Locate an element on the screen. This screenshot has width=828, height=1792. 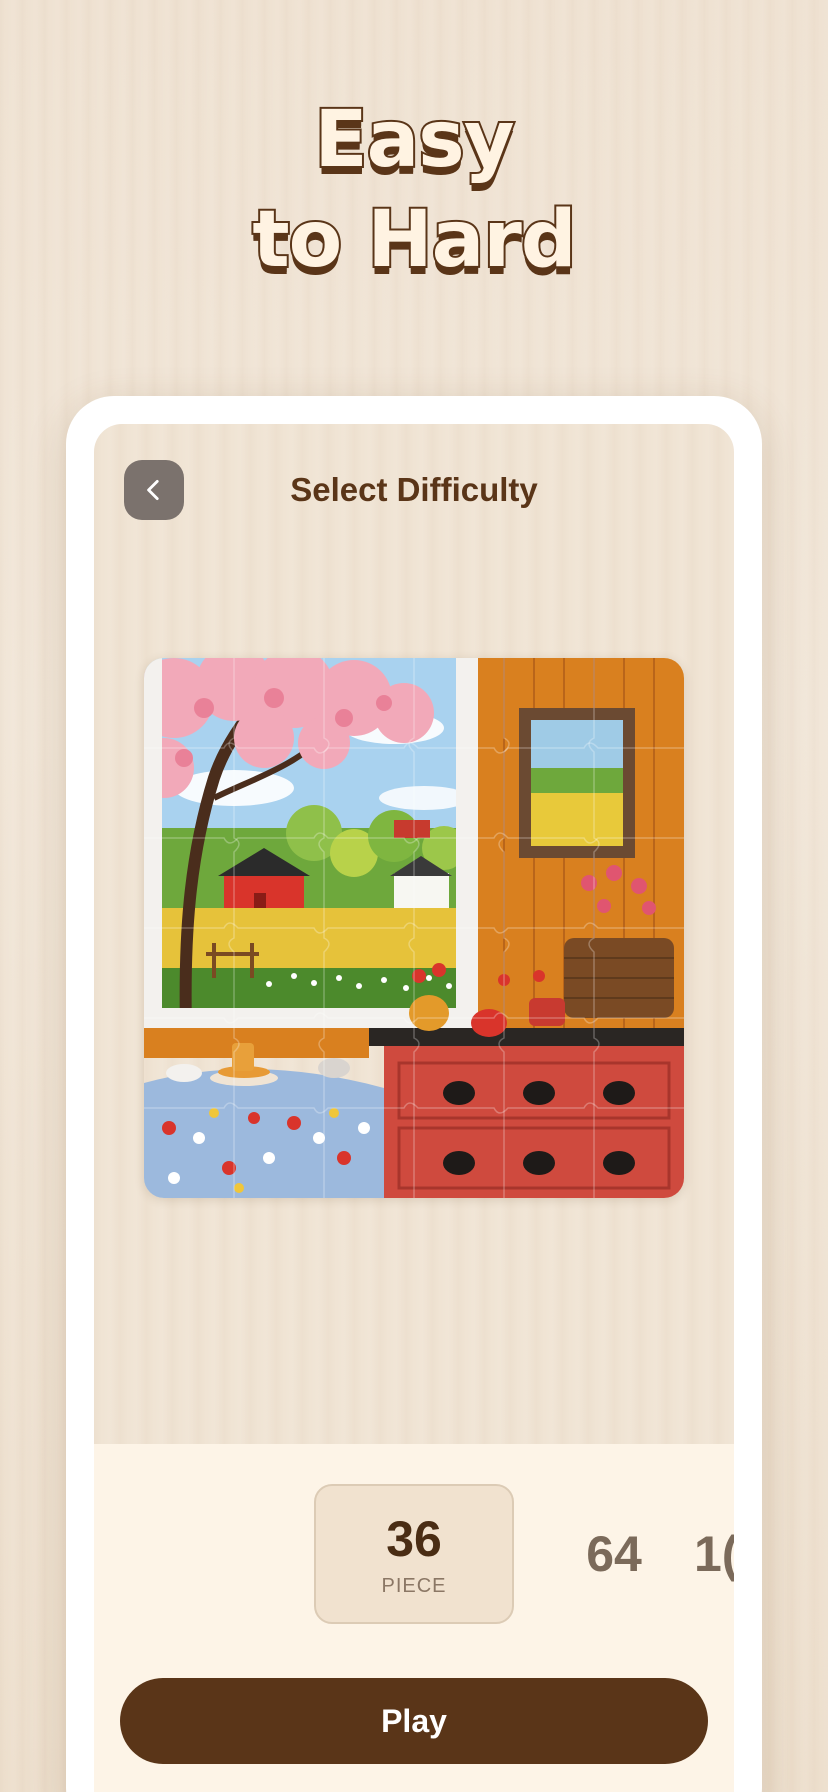
piece-count: 1( is located at coordinates (714, 1554).